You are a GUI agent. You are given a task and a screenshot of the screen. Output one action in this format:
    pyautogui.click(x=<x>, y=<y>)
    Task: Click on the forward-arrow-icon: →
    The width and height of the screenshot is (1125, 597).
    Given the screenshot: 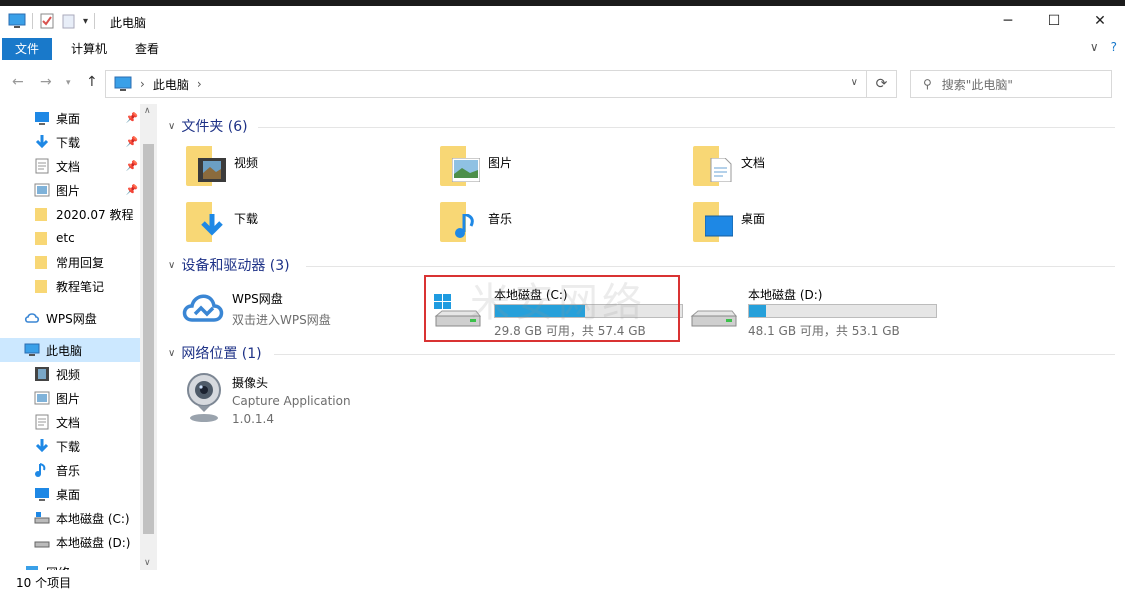 What is the action you would take?
    pyautogui.click(x=46, y=82)
    